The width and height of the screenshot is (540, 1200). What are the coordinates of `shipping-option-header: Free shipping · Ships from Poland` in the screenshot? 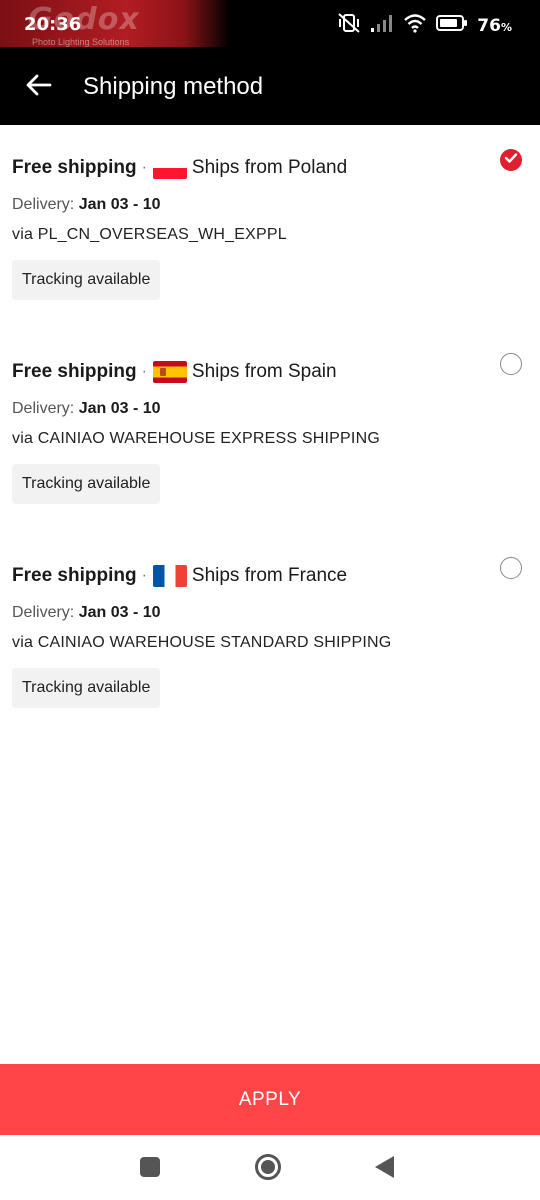 It's located at (179, 168).